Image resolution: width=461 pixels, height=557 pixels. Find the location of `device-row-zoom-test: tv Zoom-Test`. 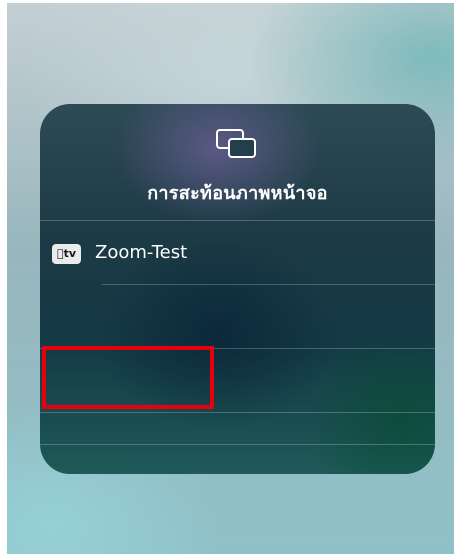

device-row-zoom-test: tv Zoom-Test is located at coordinates (237, 252).